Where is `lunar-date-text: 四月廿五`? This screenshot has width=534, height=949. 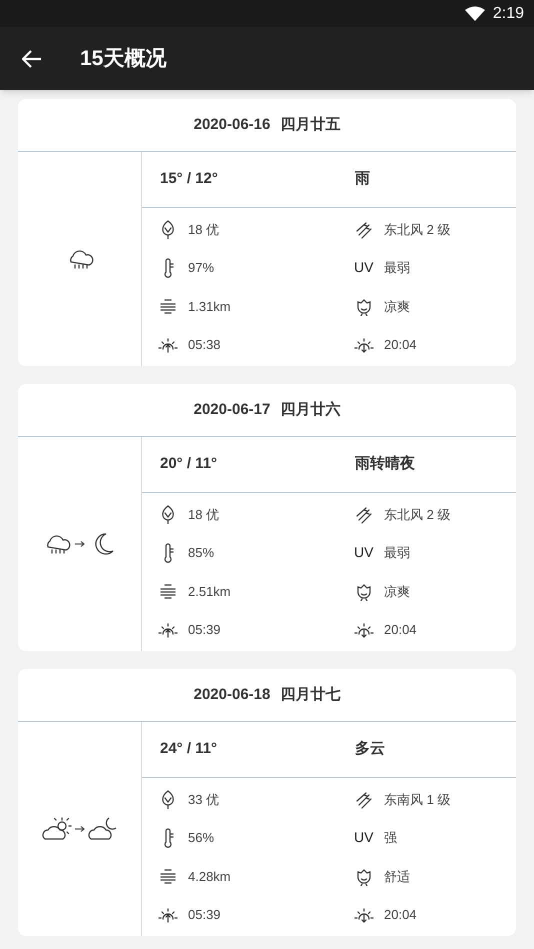 lunar-date-text: 四月廿五 is located at coordinates (310, 124).